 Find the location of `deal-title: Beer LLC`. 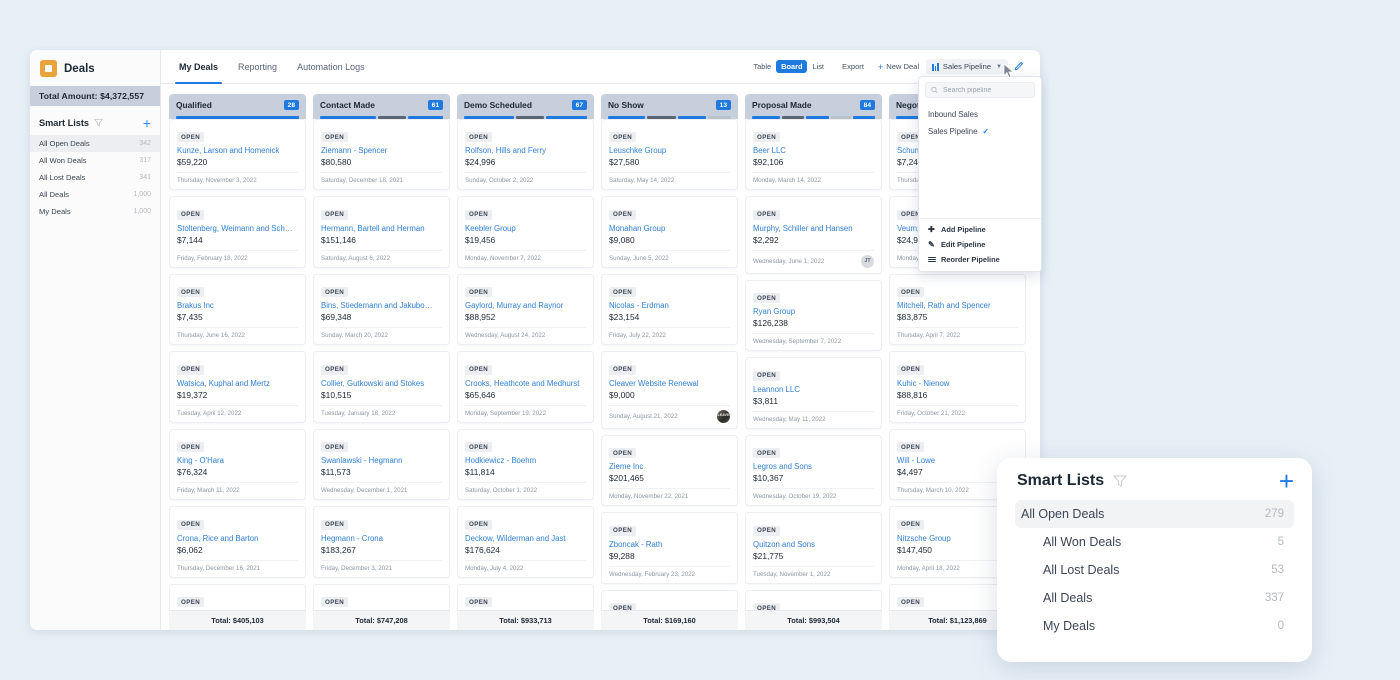

deal-title: Beer LLC is located at coordinates (813, 150).